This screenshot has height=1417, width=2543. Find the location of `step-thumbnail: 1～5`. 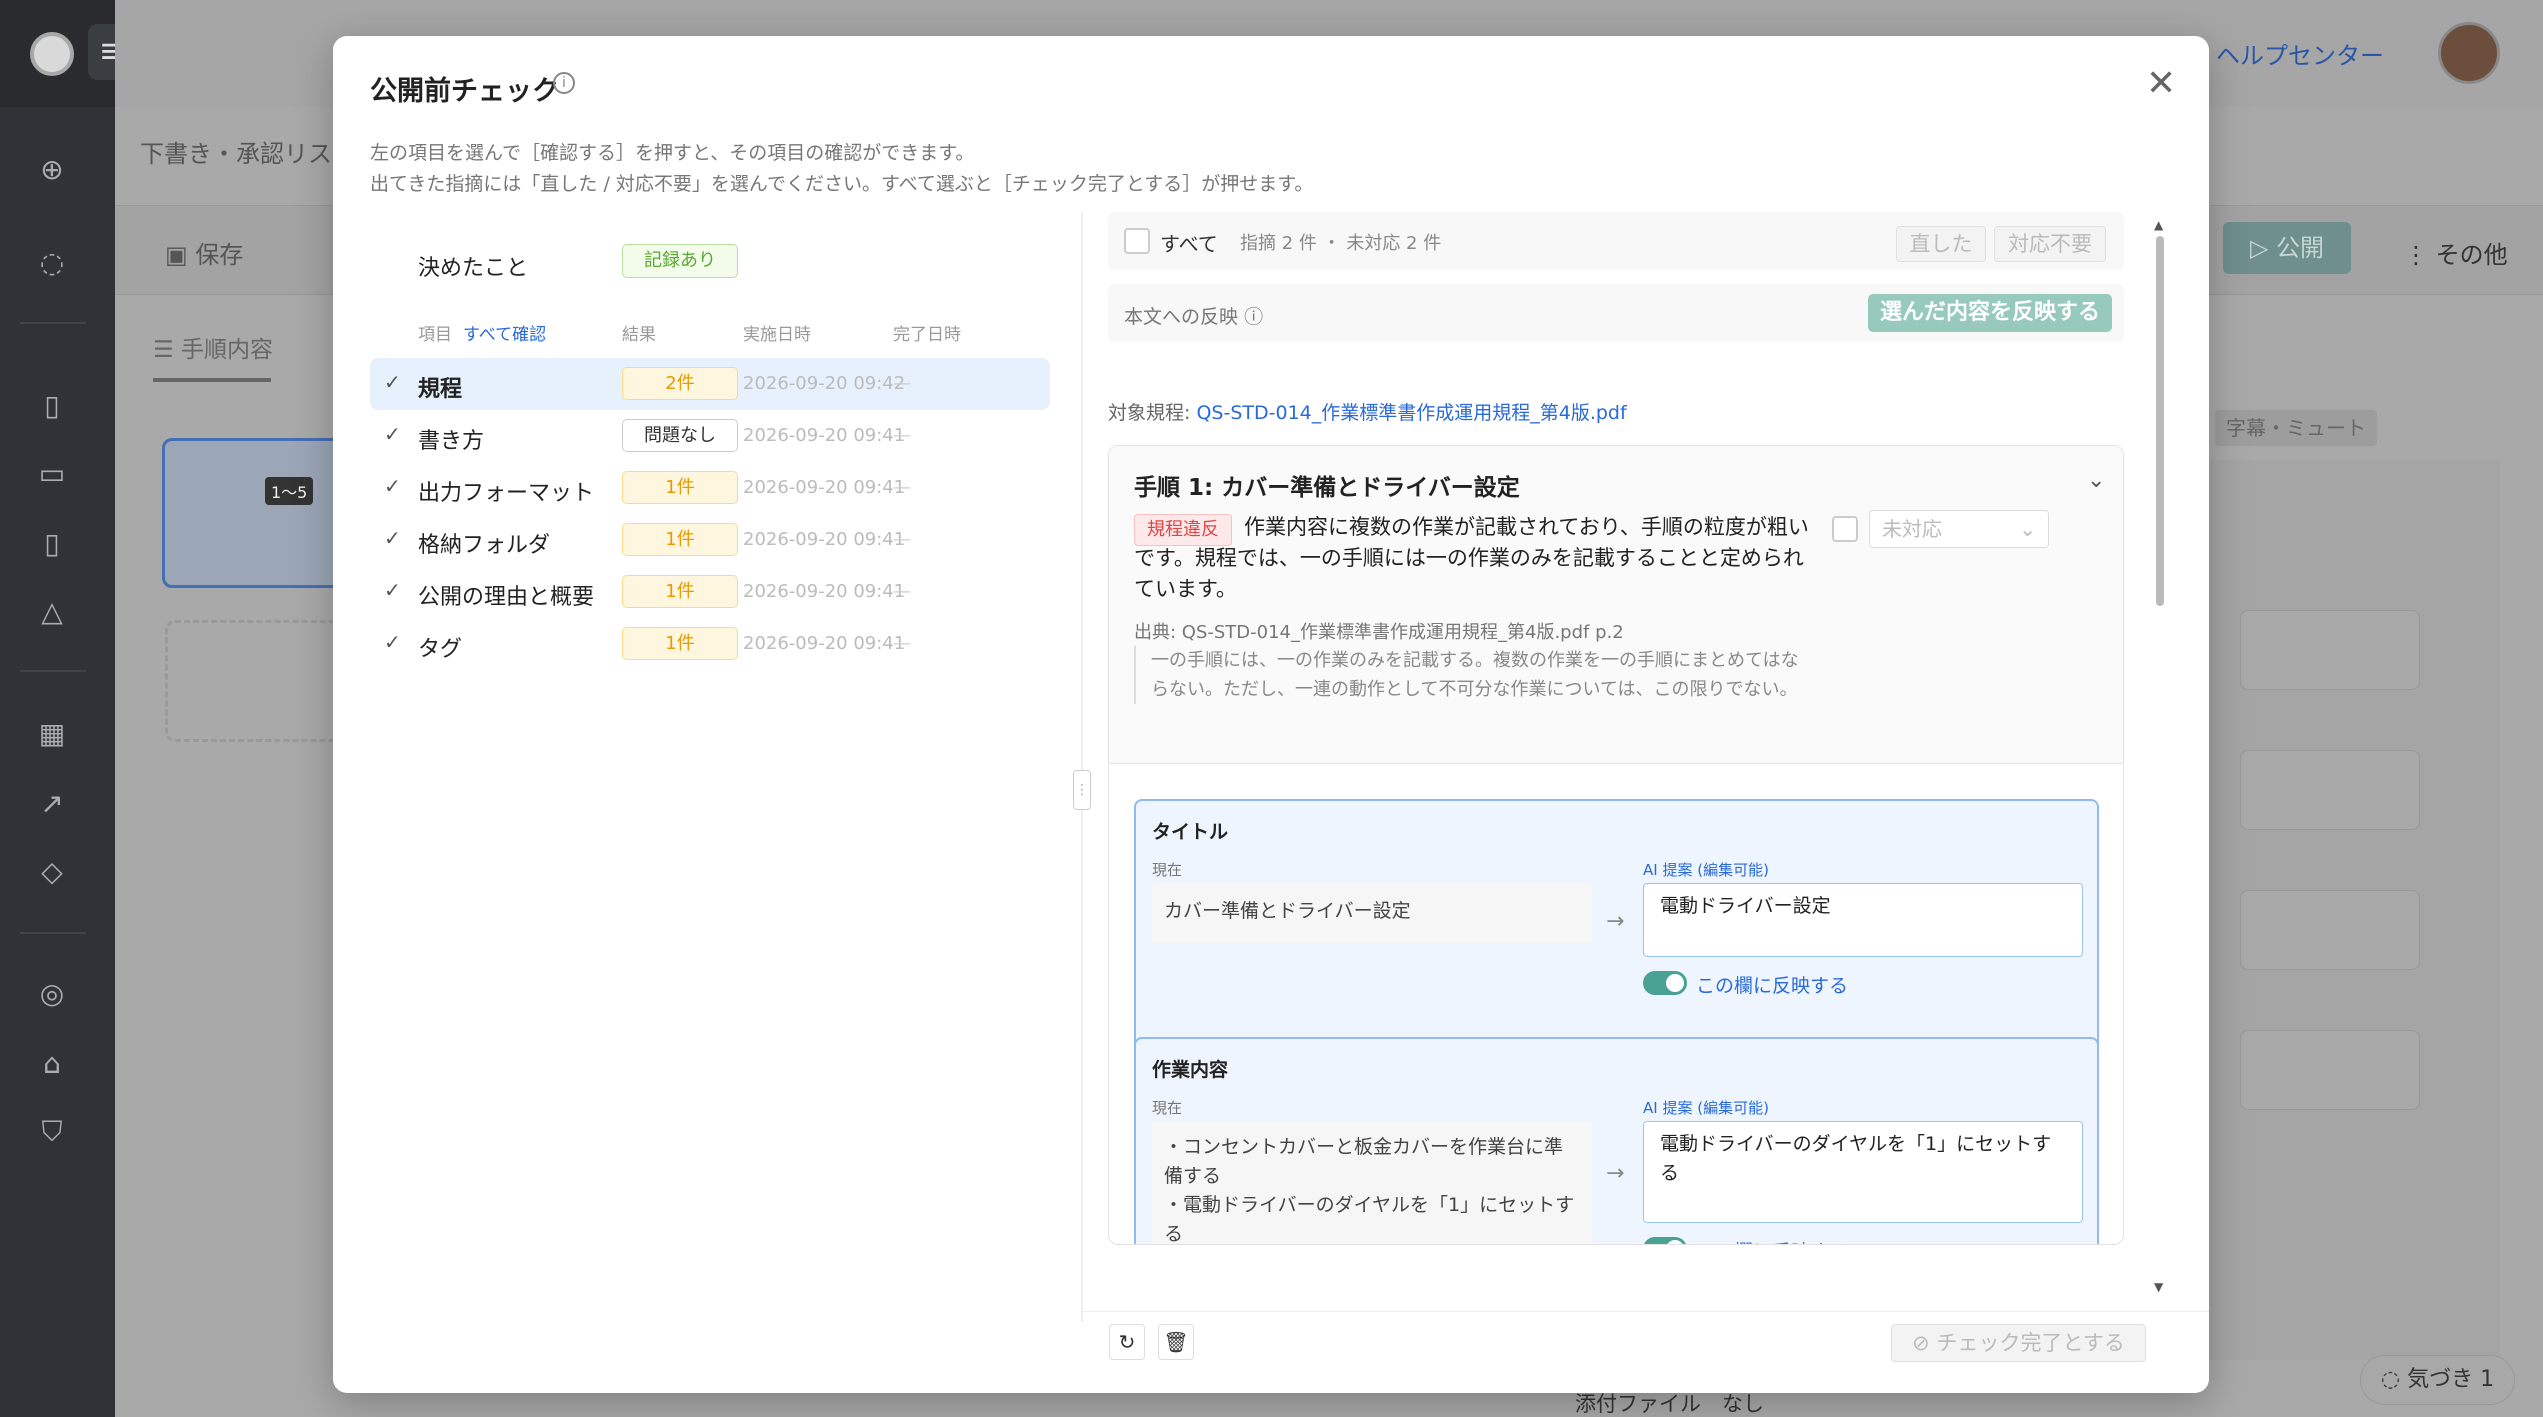

step-thumbnail: 1～5 is located at coordinates (252, 513).